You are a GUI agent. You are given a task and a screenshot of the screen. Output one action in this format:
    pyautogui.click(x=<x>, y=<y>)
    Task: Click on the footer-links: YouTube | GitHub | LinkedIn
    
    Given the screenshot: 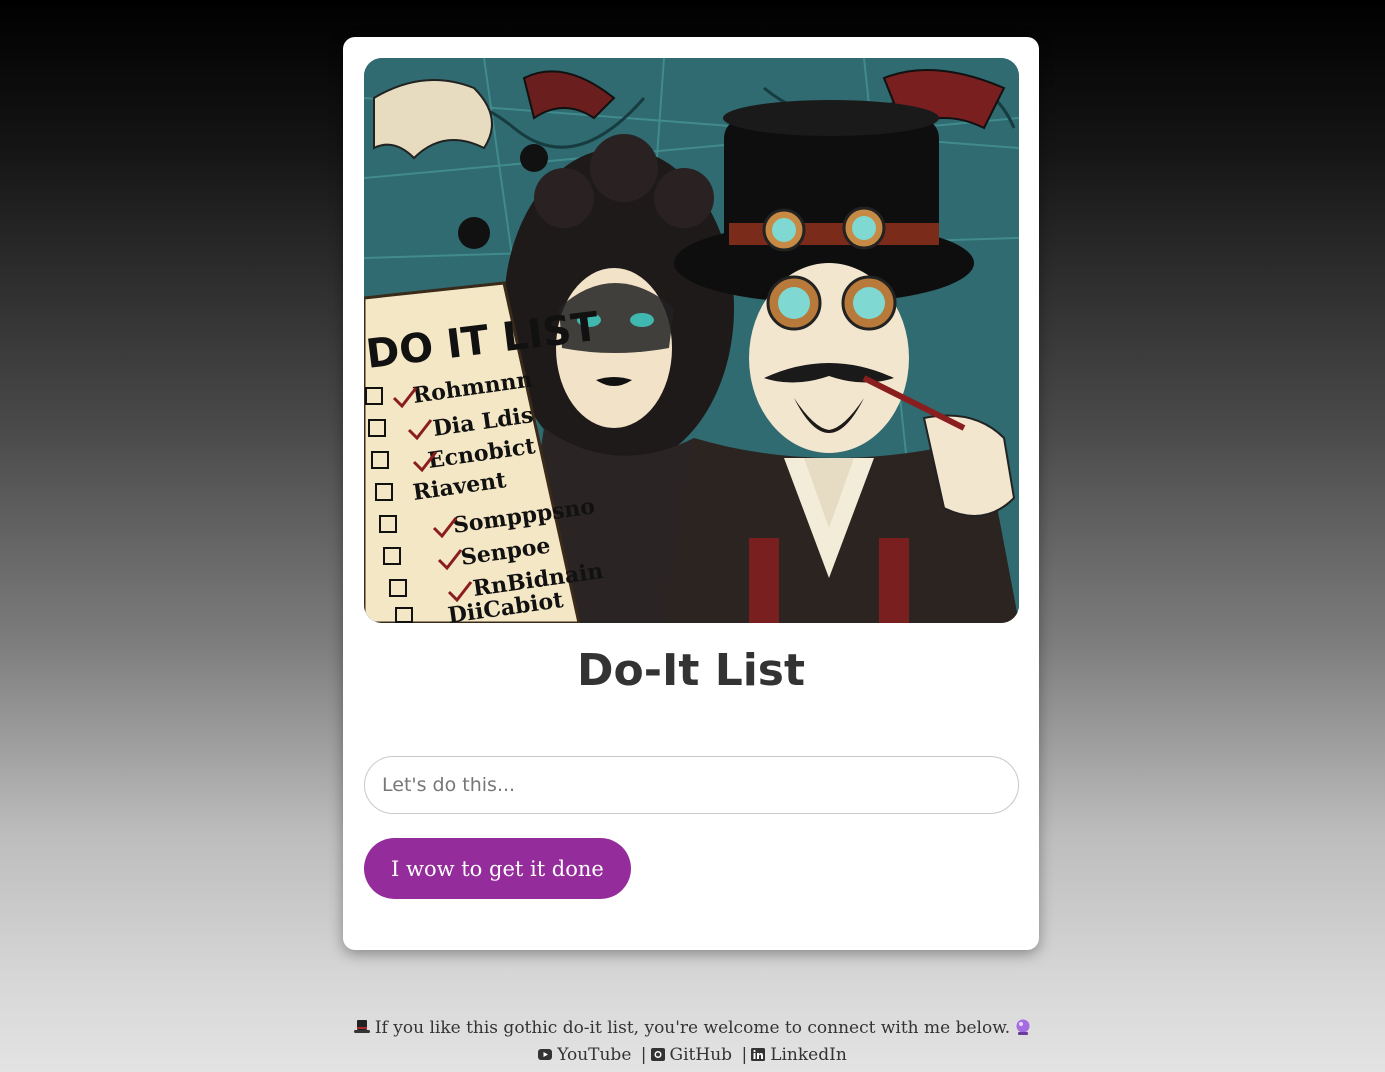 What is the action you would take?
    pyautogui.click(x=692, y=1055)
    